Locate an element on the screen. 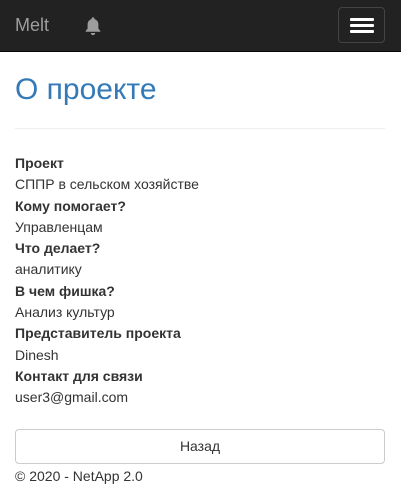 Image resolution: width=401 pixels, height=495 pixels. helps-whom-value: Управленцам is located at coordinates (59, 226).